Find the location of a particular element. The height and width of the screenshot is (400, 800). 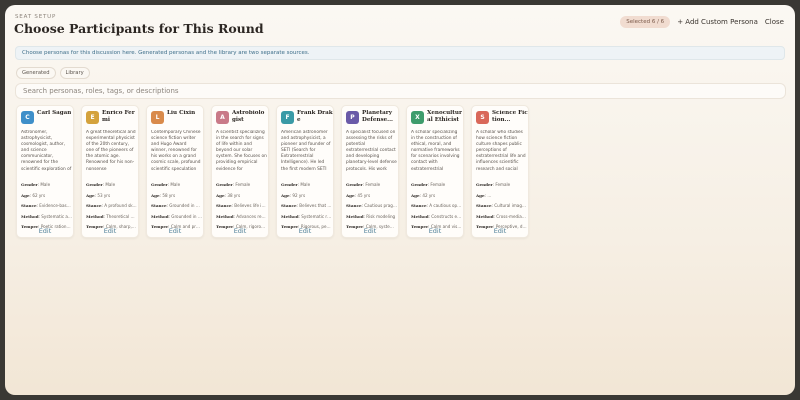

attr-age-value: 53 yrs is located at coordinates (104, 195).